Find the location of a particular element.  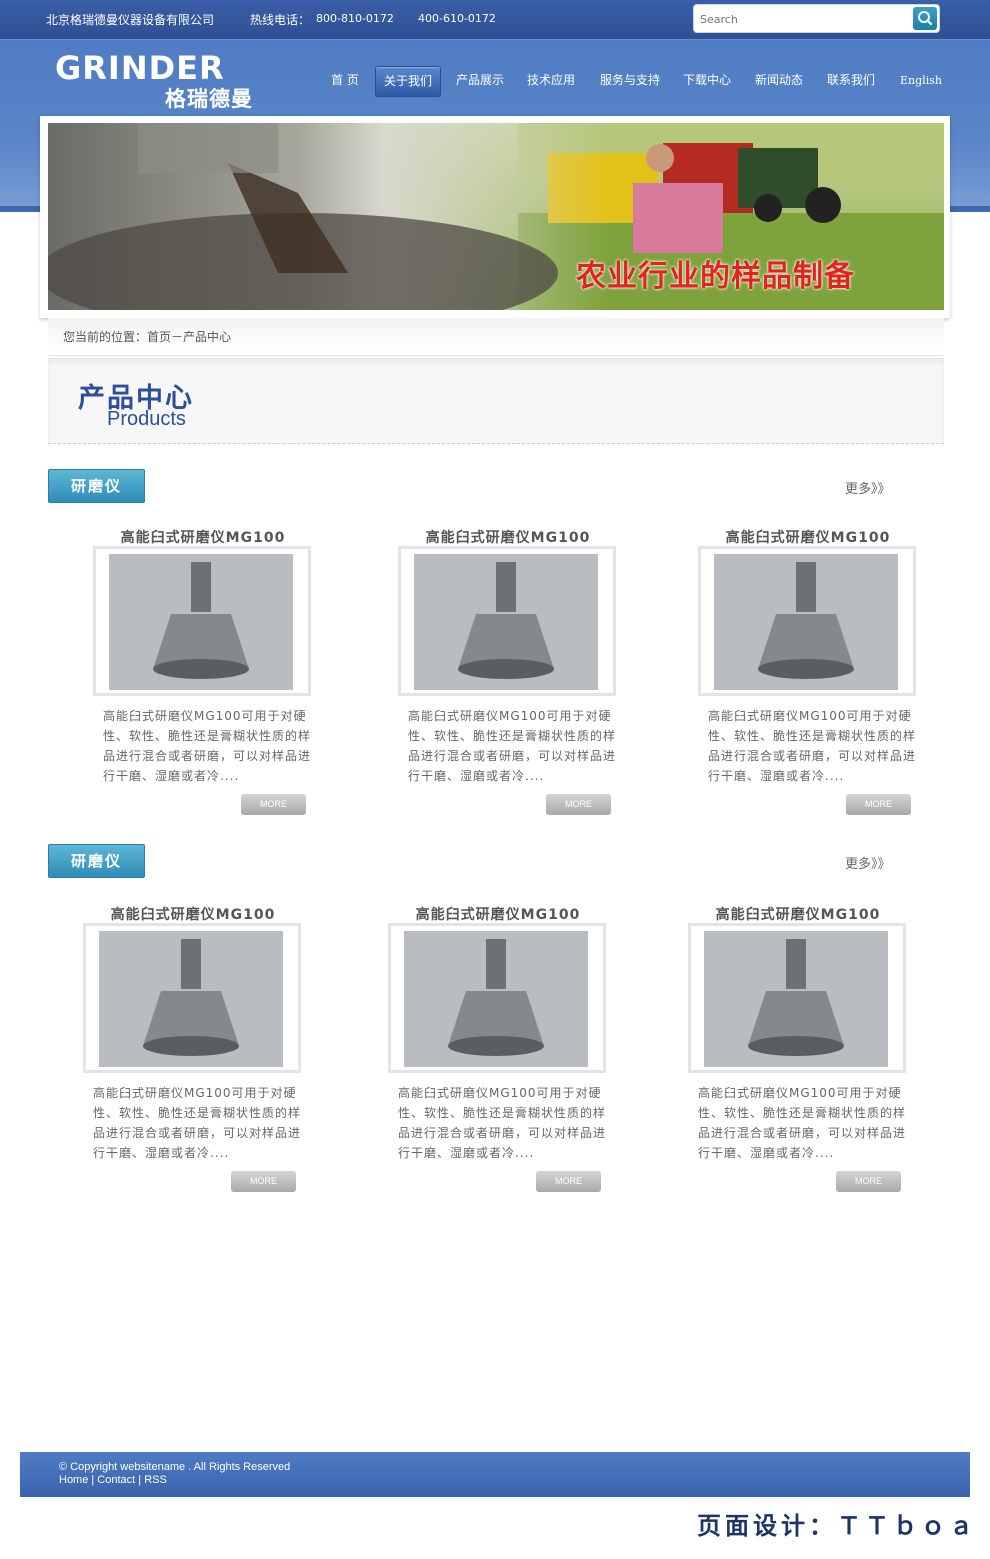

page-title-en: Products is located at coordinates (146, 419).